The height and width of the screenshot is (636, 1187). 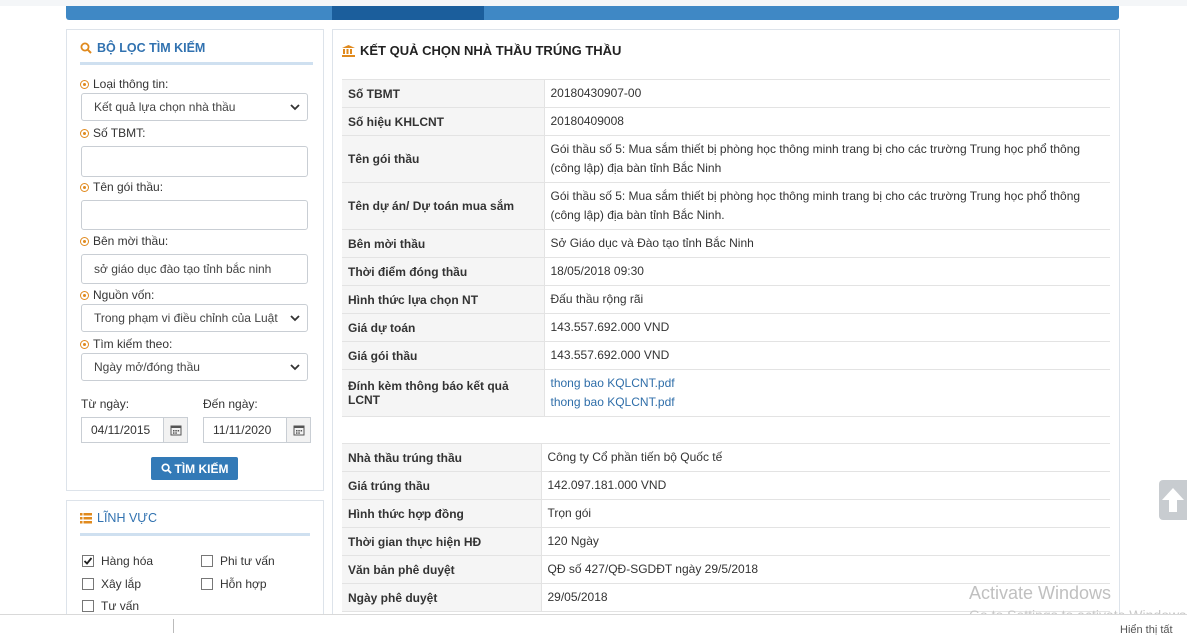 I want to click on ben-moi-thau-value: sở giáo dục đào tạo tỉnh bắc ninh, so click(x=183, y=269).